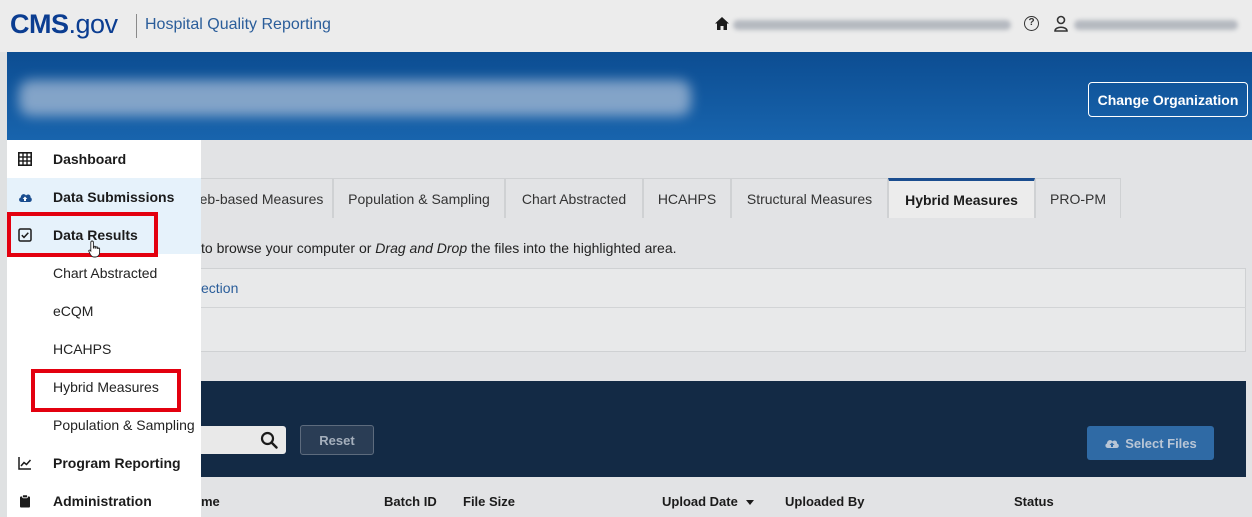  I want to click on sidebar-item-administration: Administration, so click(104, 499).